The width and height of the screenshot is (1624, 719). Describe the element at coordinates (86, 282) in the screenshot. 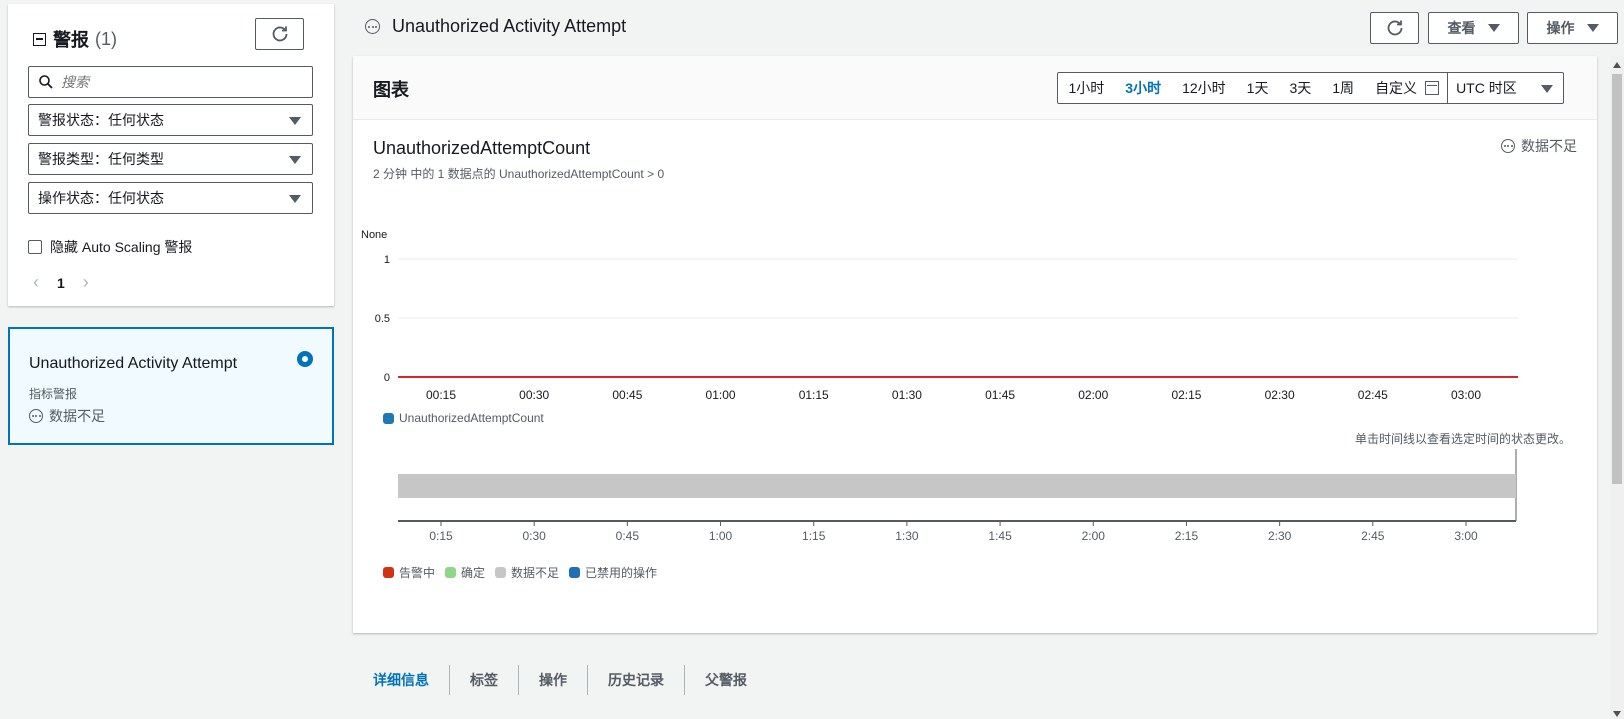

I see `chevron-right-icon: ›` at that location.